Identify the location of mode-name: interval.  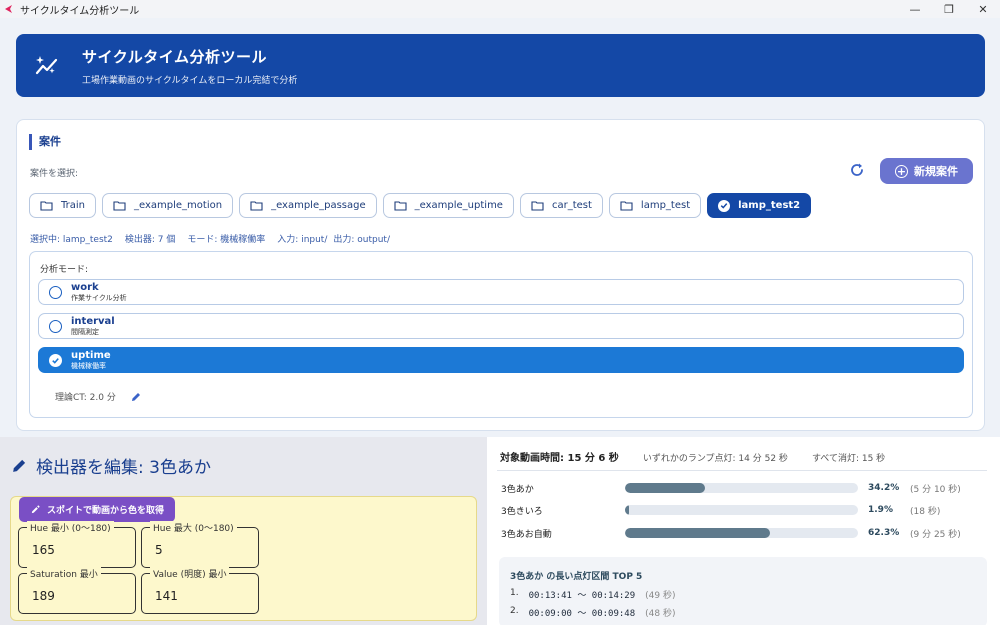
(93, 321).